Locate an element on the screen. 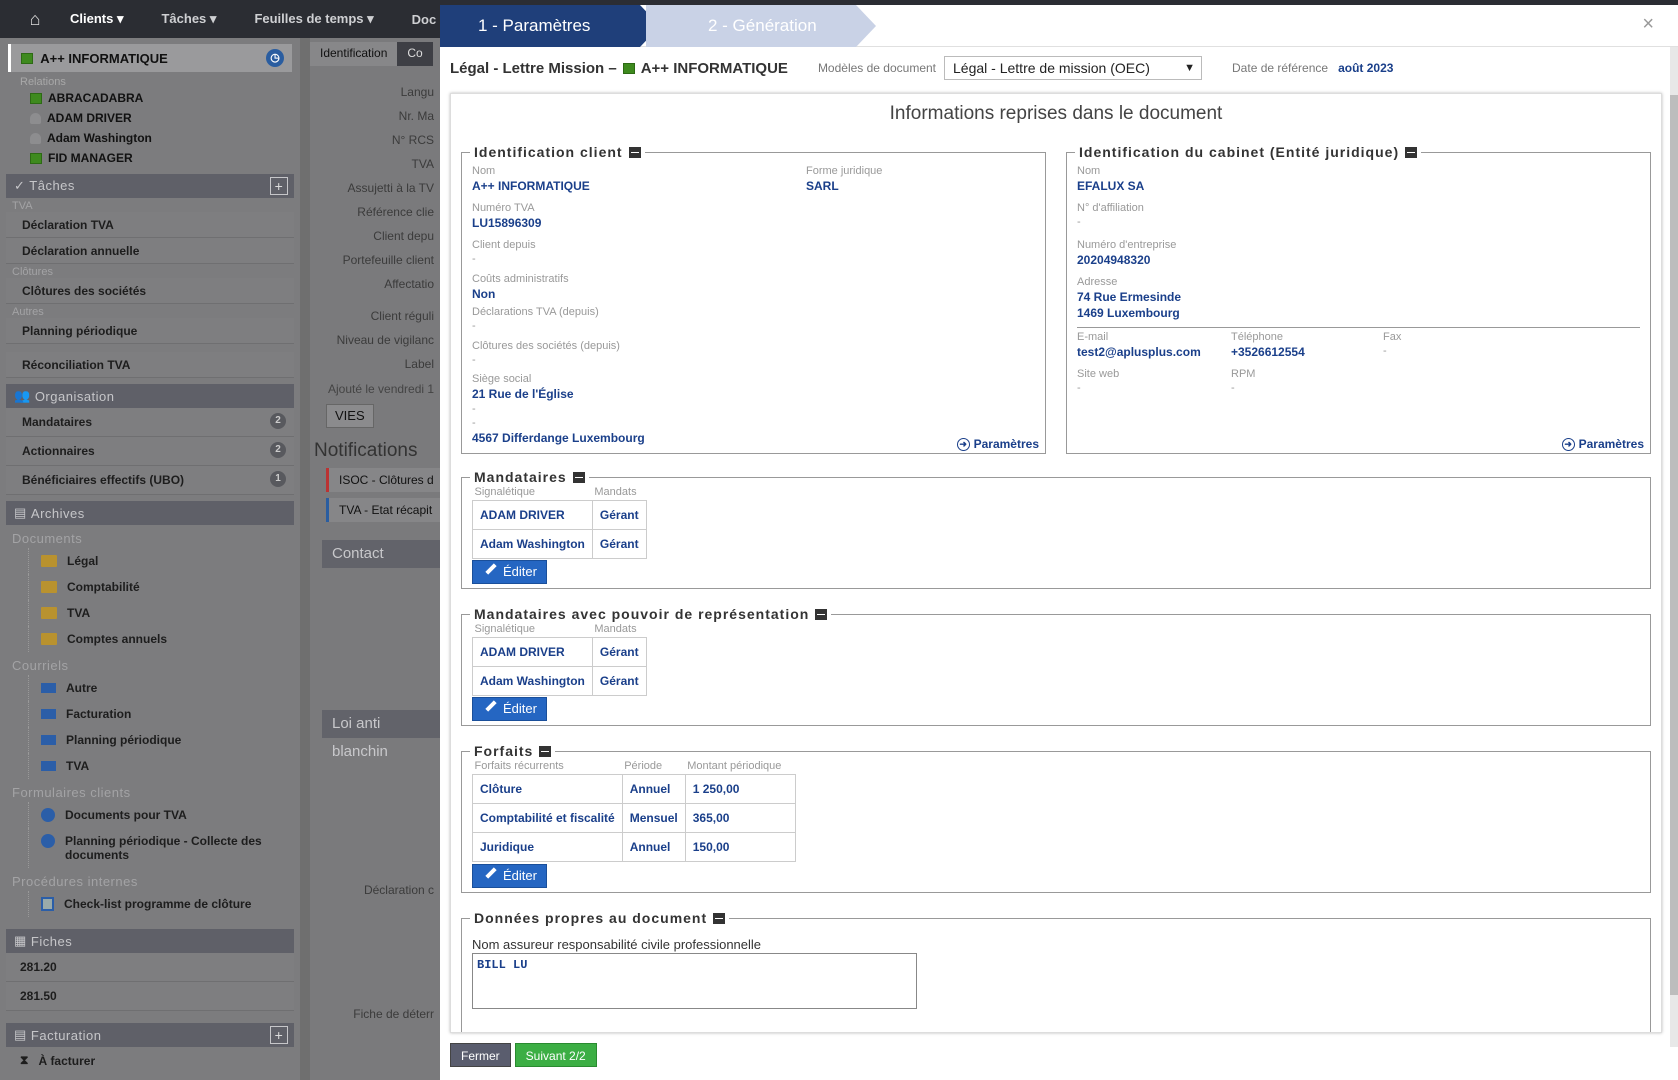 The width and height of the screenshot is (1678, 1080). column-header: Période is located at coordinates (643, 766).